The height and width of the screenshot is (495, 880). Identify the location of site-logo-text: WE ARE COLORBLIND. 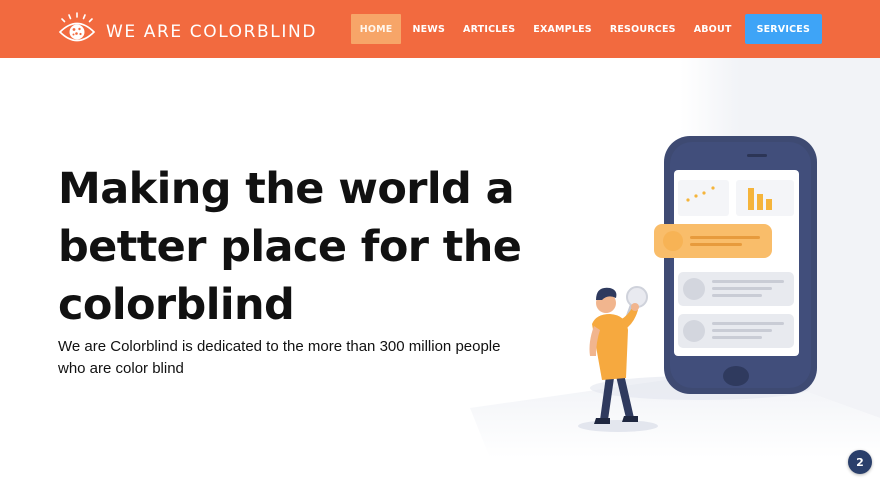
(212, 31).